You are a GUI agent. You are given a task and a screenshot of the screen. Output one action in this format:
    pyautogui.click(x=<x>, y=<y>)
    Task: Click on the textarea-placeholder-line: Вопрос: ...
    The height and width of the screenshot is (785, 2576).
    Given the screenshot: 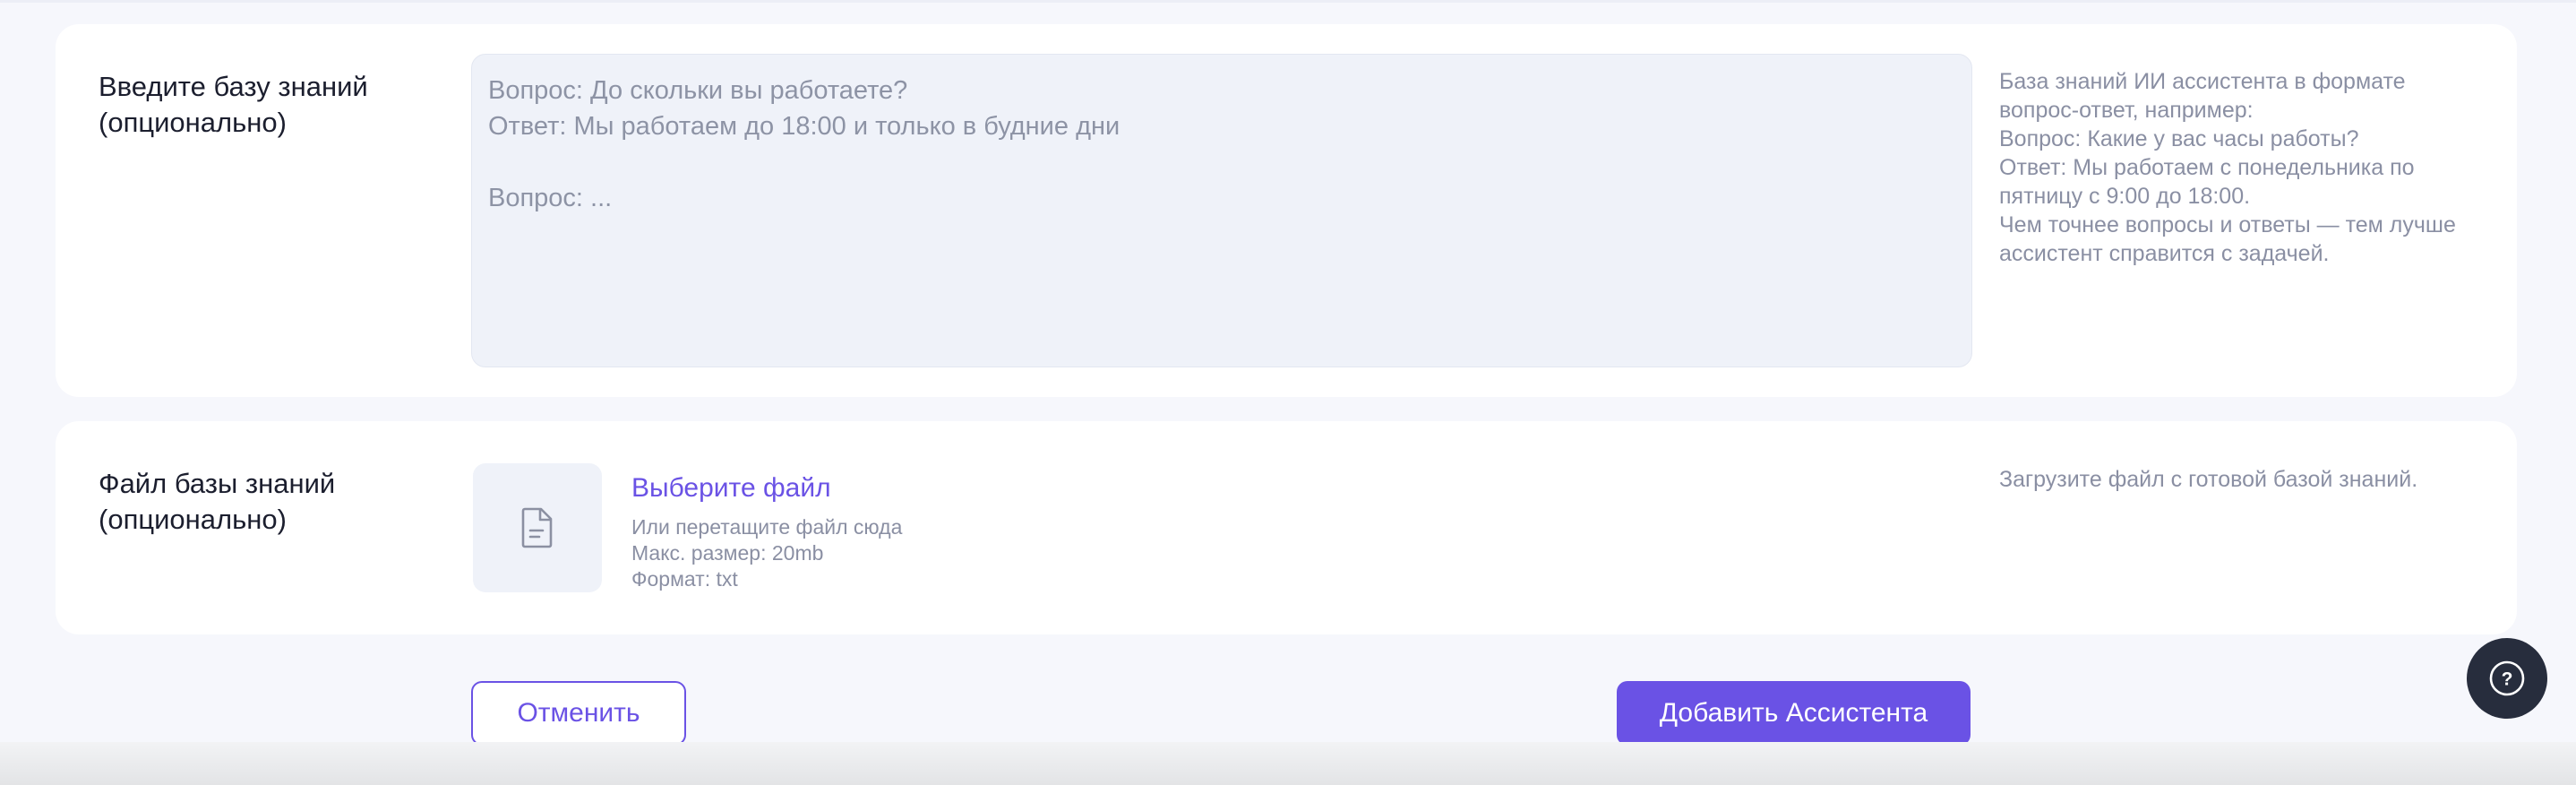 What is the action you would take?
    pyautogui.click(x=550, y=198)
    